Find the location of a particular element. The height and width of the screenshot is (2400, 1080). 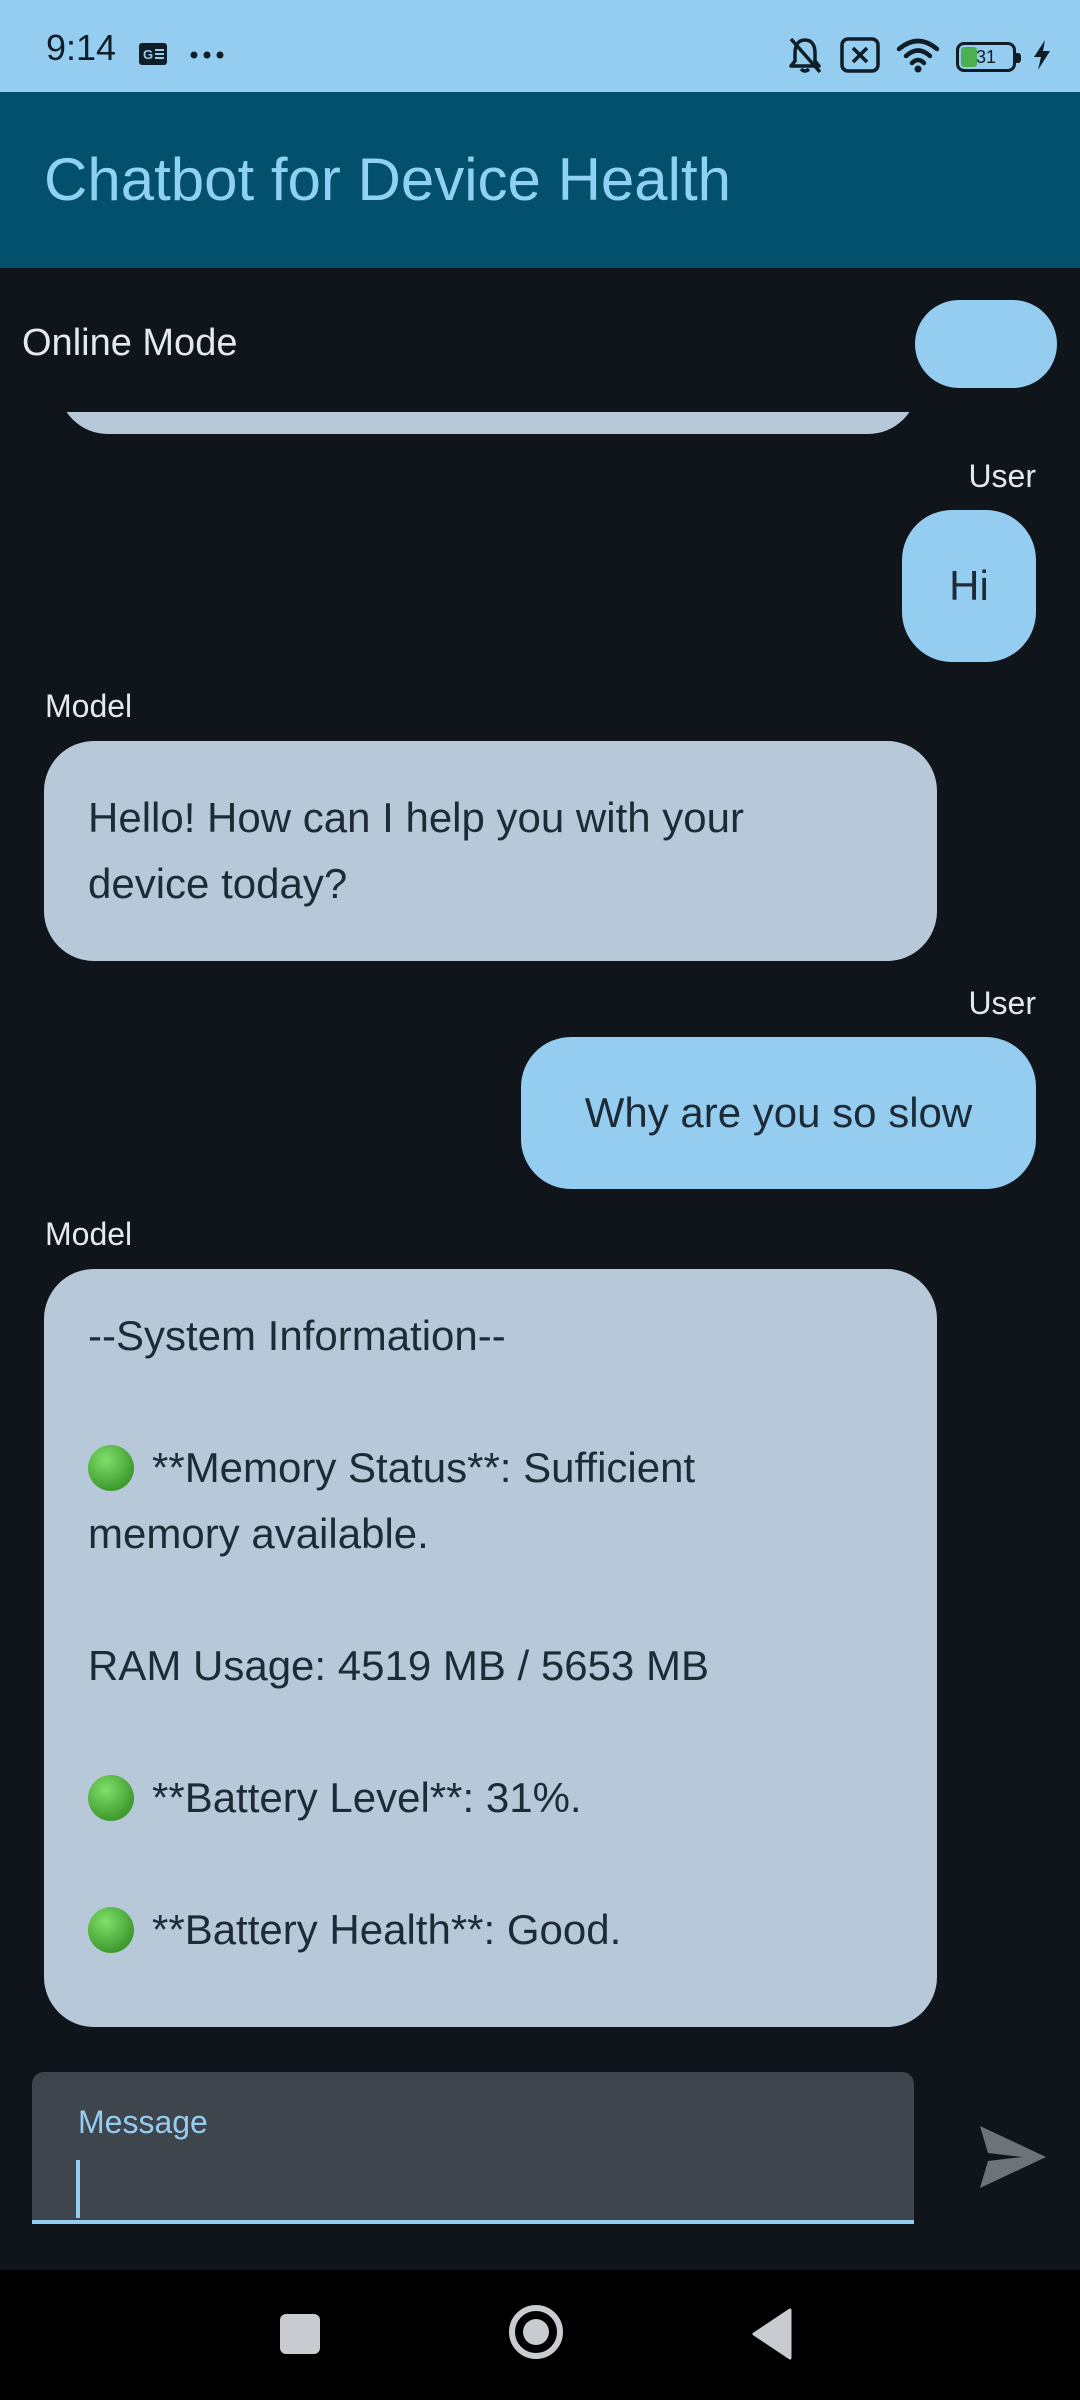

message-line: Hello! How can I help you with your is located at coordinates (416, 817).